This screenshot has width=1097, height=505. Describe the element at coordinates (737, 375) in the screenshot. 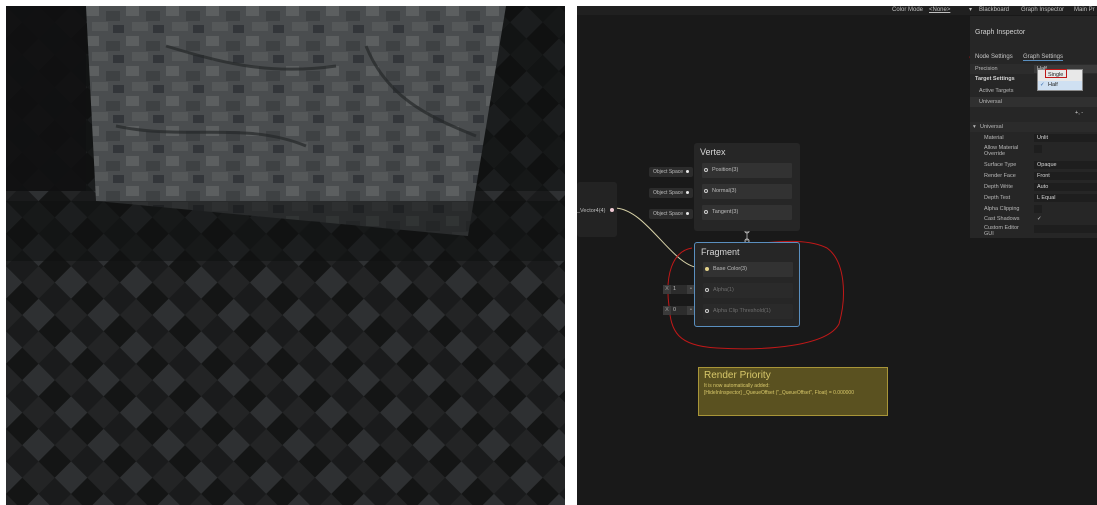

I see `note-title: Render Priority` at that location.